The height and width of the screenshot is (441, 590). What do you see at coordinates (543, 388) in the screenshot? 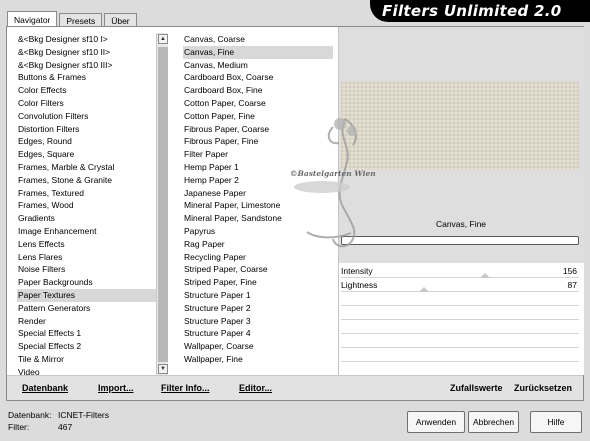
I see `reset-button: Zurücksetzen` at bounding box center [543, 388].